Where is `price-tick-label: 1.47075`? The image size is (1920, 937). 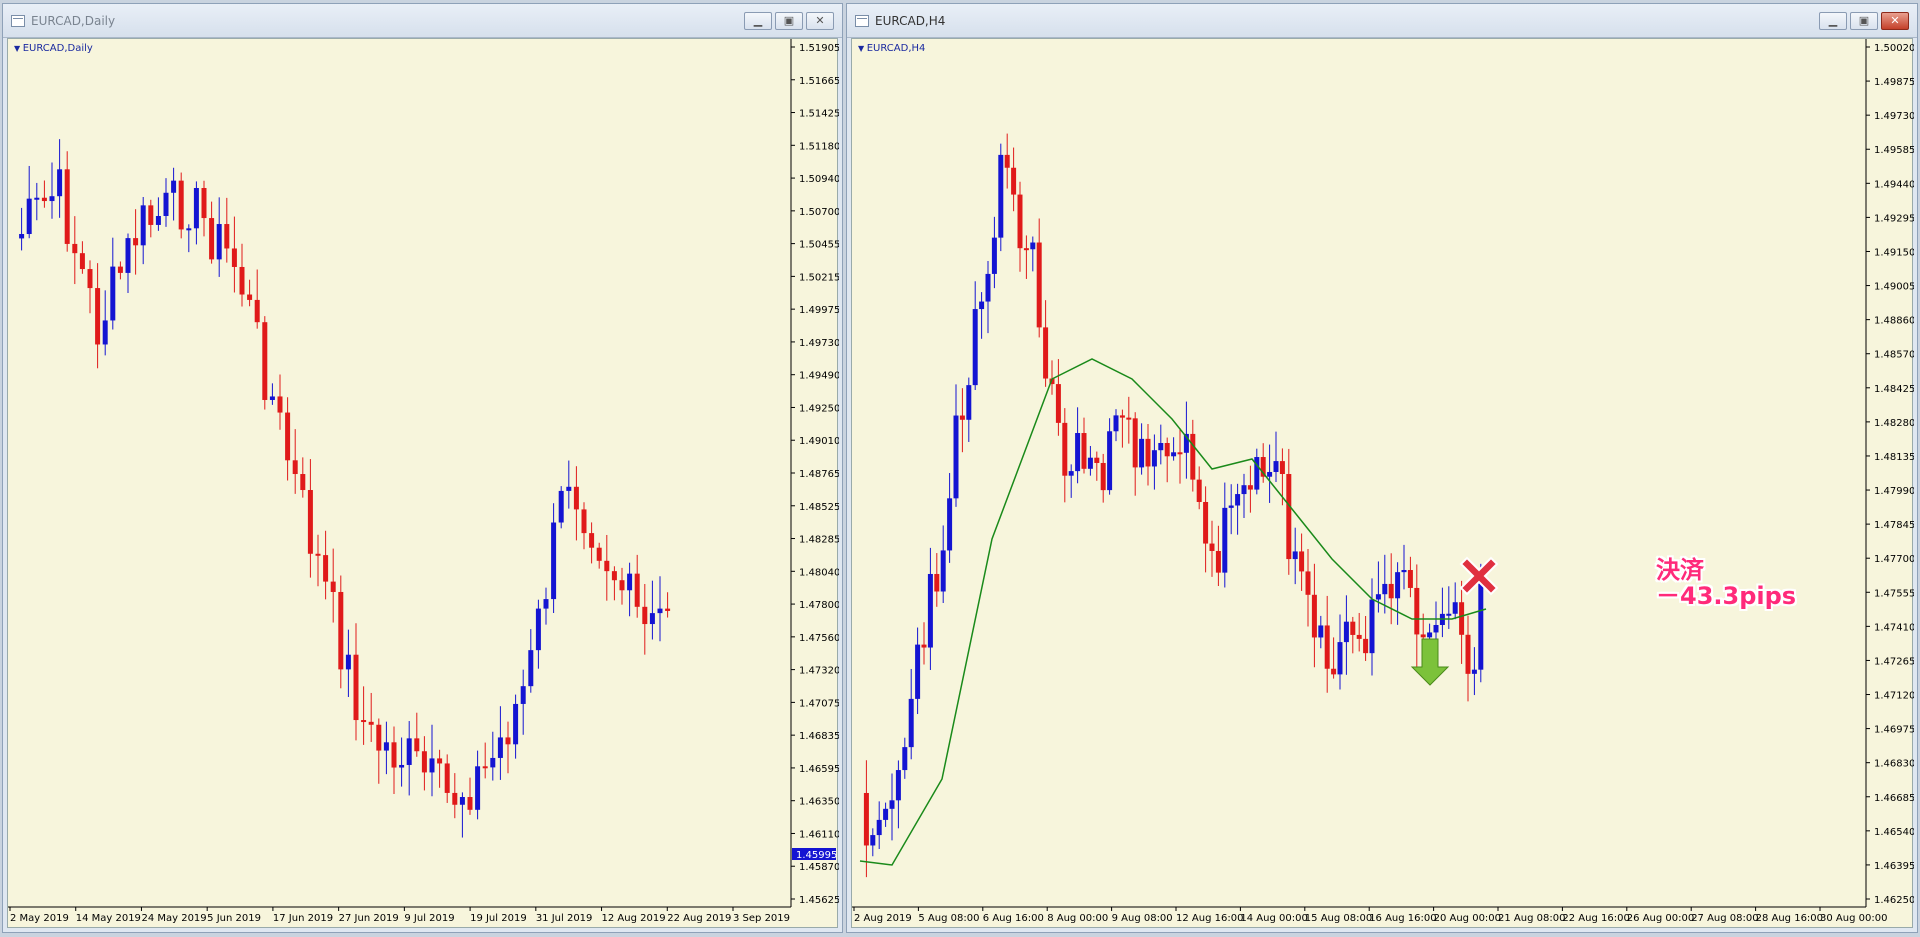
price-tick-label: 1.47075 is located at coordinates (819, 703).